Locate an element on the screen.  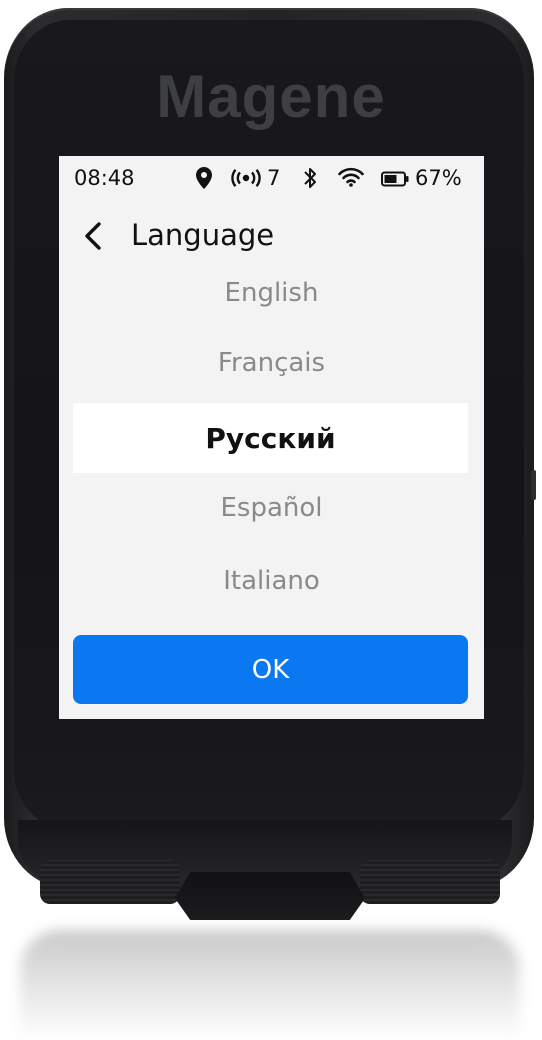
satellite-signal-icon is located at coordinates (246, 178).